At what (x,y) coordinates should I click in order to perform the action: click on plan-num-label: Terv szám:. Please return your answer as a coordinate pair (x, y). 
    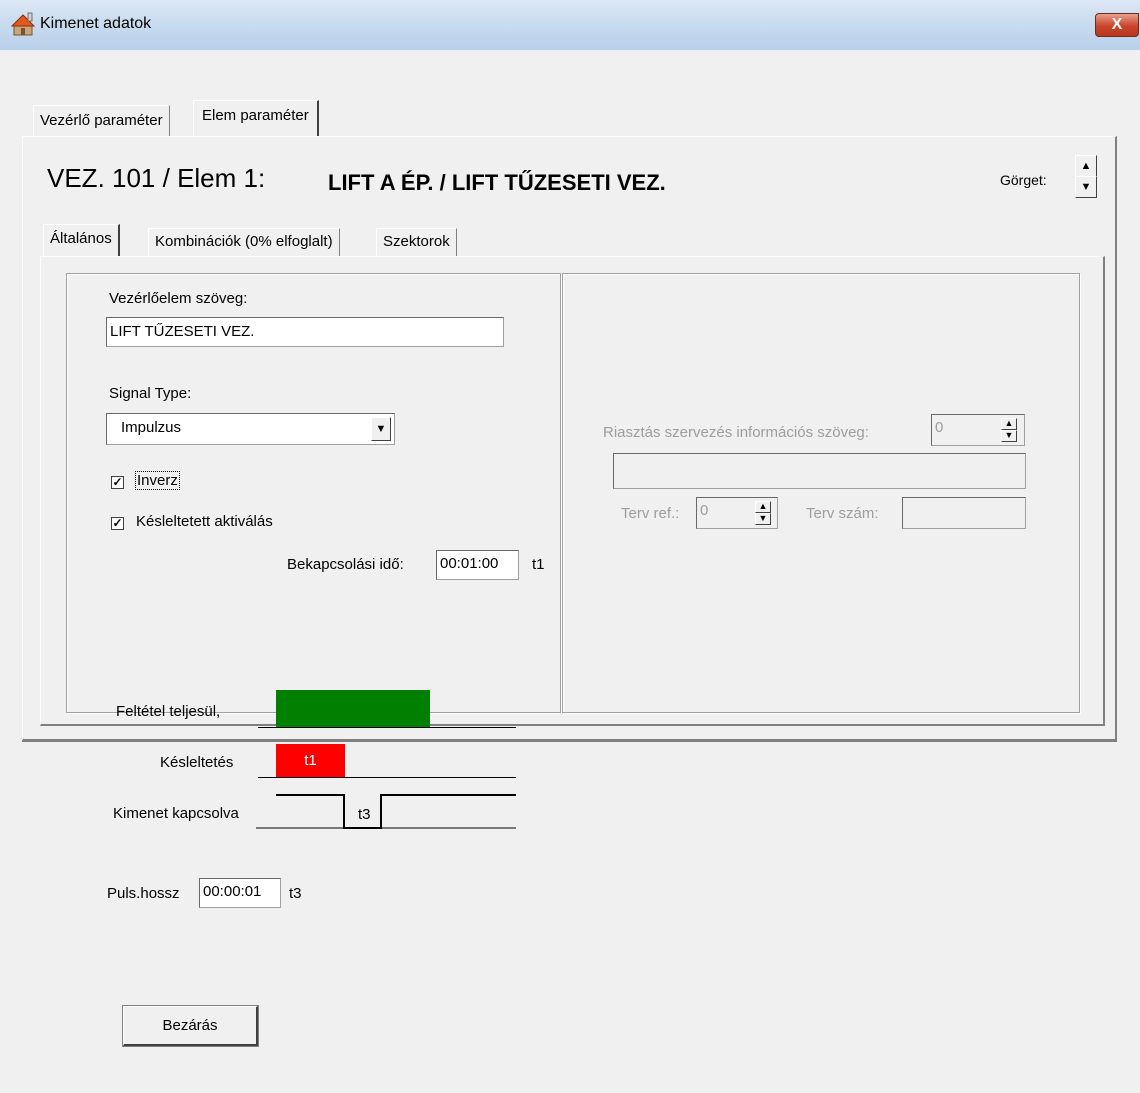
    Looking at the image, I should click on (842, 513).